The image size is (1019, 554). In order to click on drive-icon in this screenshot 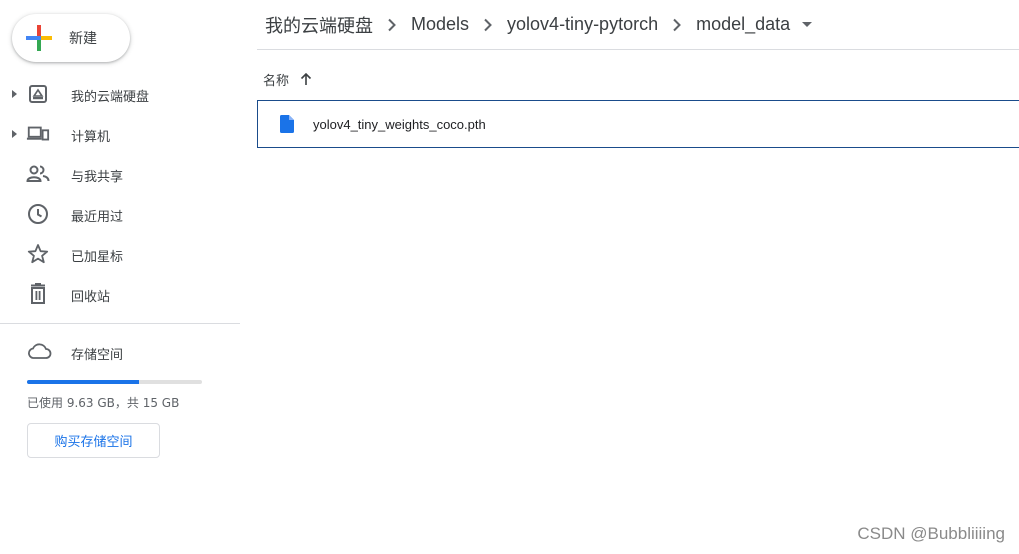, I will do `click(38, 94)`.